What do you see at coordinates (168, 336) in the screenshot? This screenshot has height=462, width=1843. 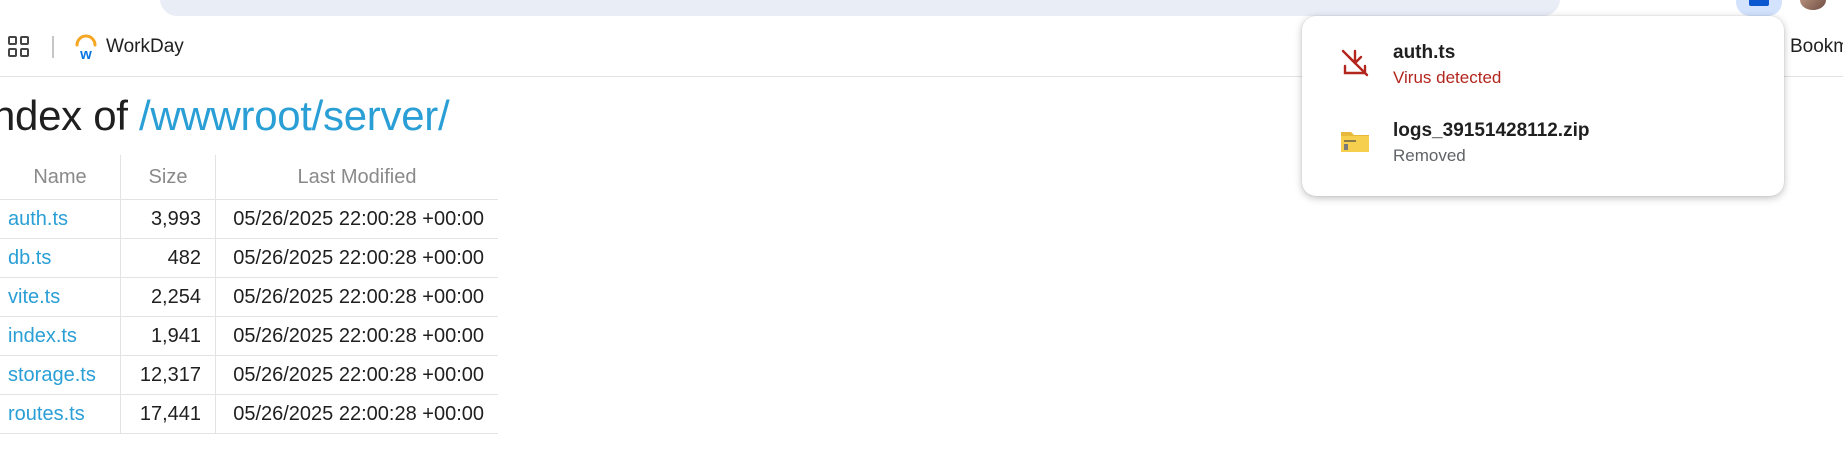 I see `file-size-cell: 1,941` at bounding box center [168, 336].